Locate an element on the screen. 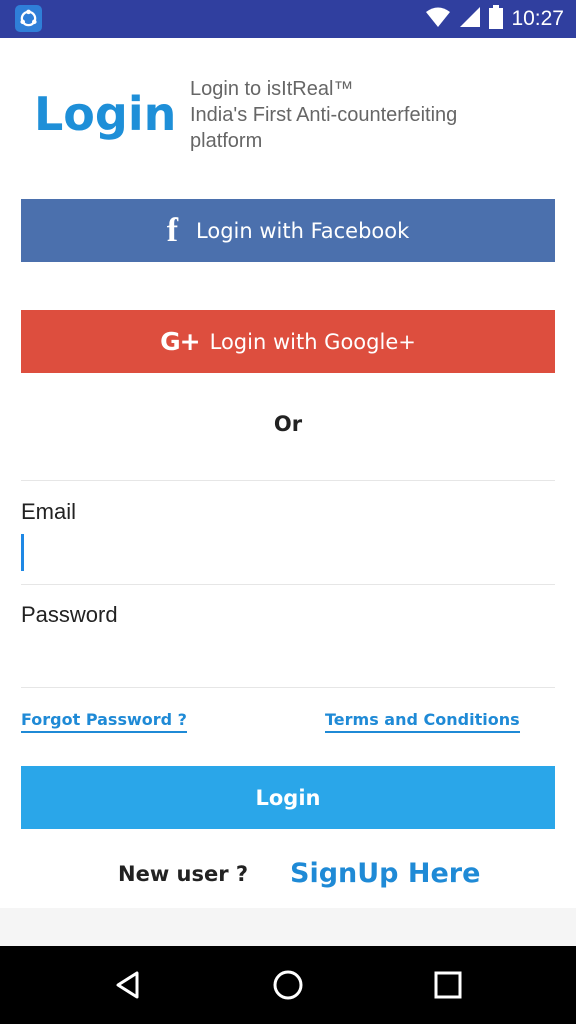 This screenshot has height=1024, width=576. home-icon is located at coordinates (288, 985).